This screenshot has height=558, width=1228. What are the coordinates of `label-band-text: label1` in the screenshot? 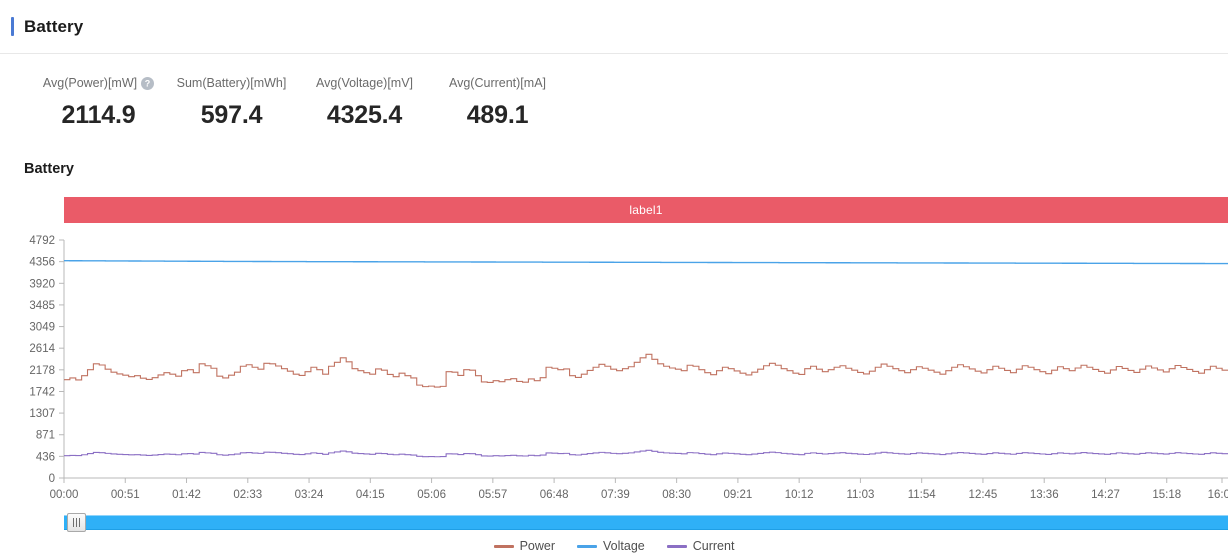 It's located at (646, 210).